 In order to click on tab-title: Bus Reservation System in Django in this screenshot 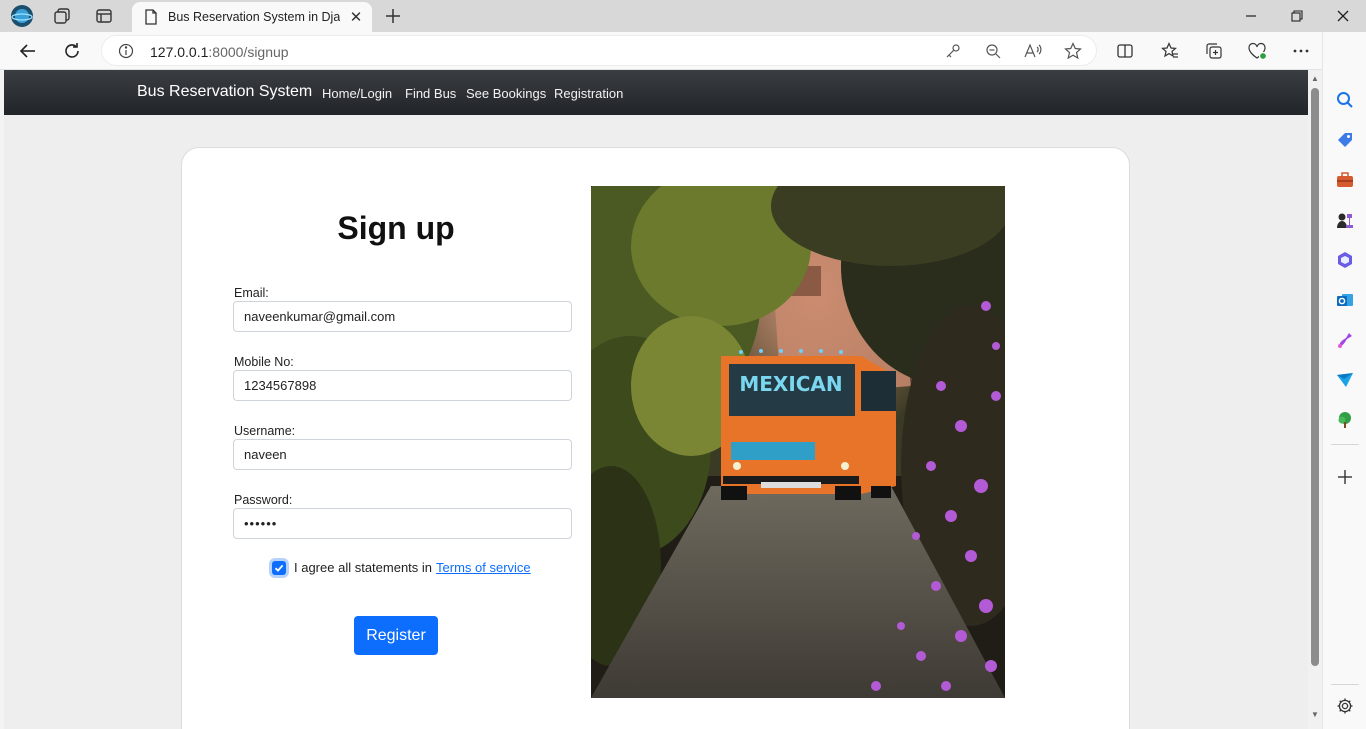, I will do `click(254, 17)`.